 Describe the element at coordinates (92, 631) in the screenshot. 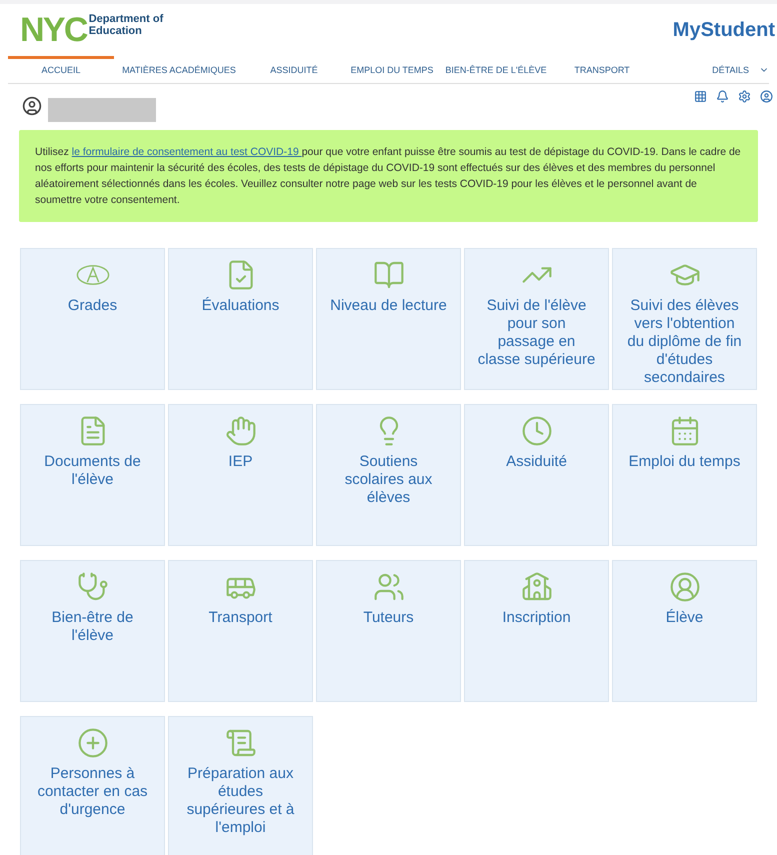

I see `module-tile: Bien-être de l'élève` at that location.